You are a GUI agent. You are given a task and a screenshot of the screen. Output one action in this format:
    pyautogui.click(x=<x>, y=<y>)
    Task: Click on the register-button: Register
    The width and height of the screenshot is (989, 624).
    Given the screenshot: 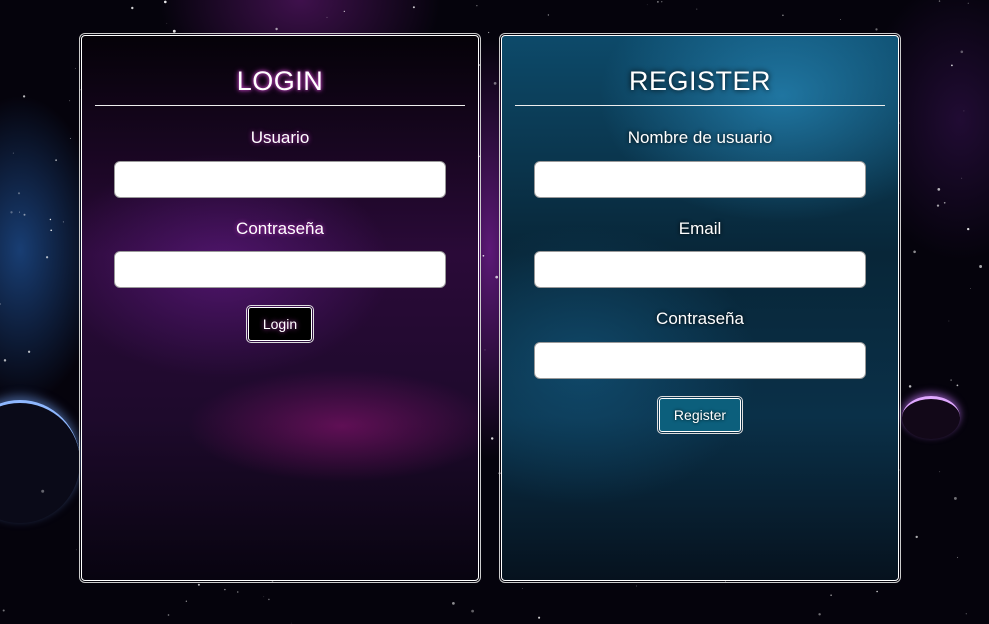 What is the action you would take?
    pyautogui.click(x=700, y=415)
    